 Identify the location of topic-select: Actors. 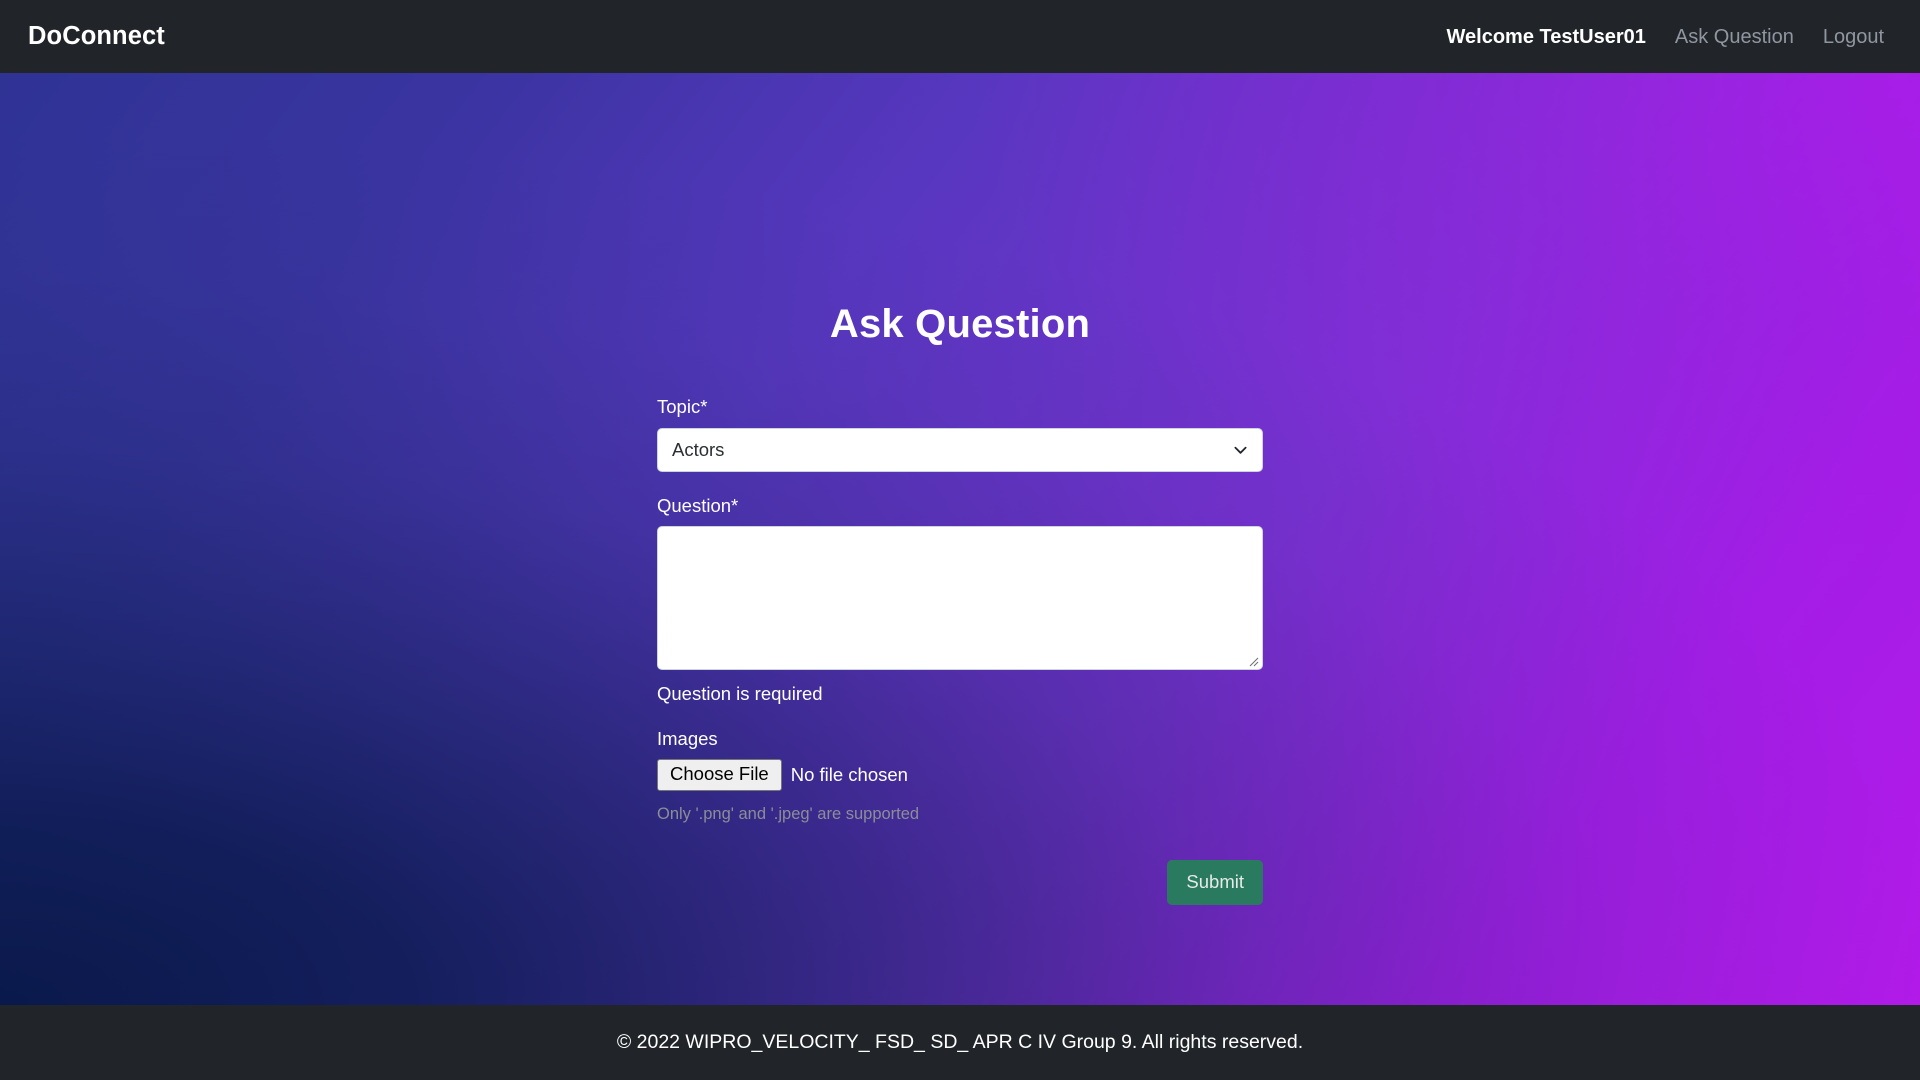
(960, 449).